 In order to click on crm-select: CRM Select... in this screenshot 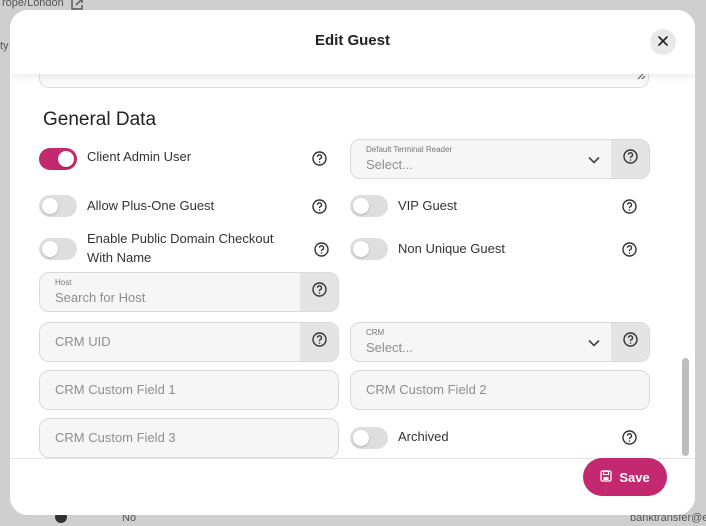, I will do `click(500, 342)`.